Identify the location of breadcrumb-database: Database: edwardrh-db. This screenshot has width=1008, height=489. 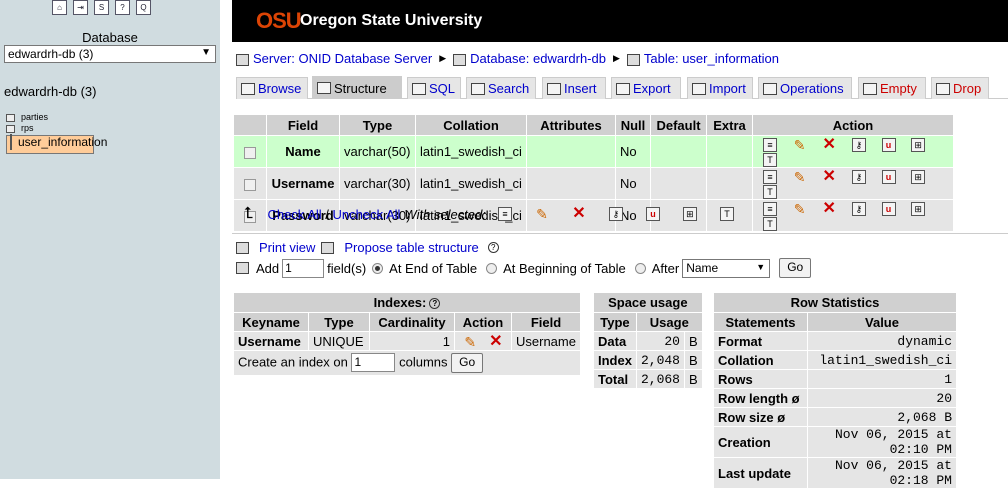
(529, 58).